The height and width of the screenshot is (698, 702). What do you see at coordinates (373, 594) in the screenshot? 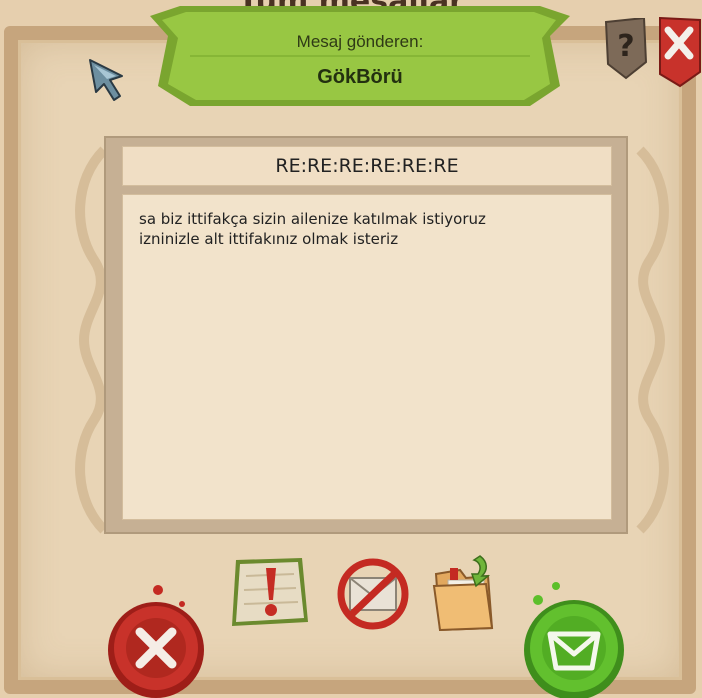
I see `block-mail-button` at bounding box center [373, 594].